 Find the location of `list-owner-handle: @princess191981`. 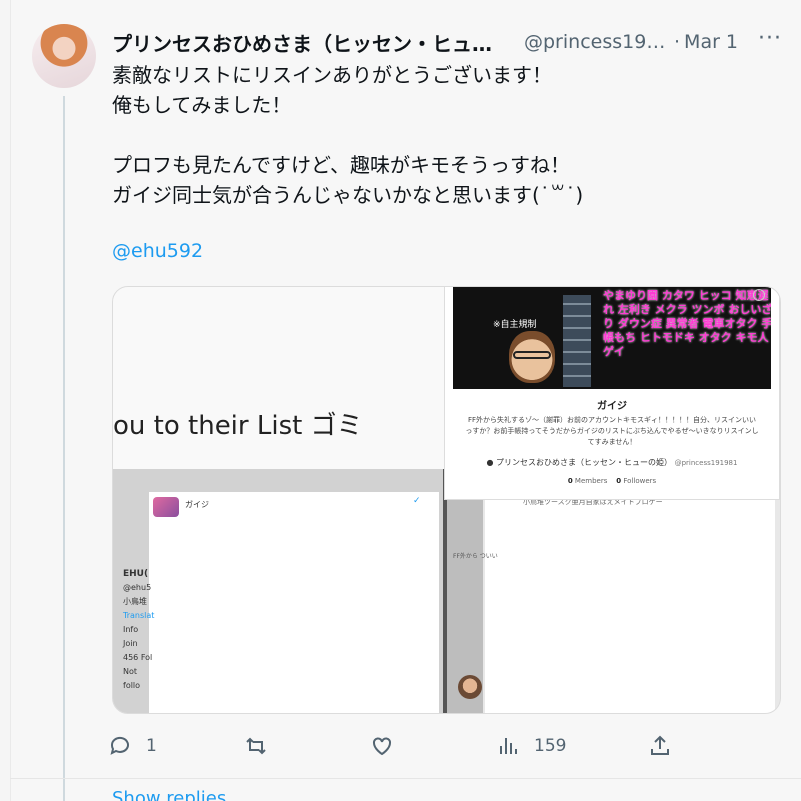

list-owner-handle: @princess191981 is located at coordinates (706, 463).